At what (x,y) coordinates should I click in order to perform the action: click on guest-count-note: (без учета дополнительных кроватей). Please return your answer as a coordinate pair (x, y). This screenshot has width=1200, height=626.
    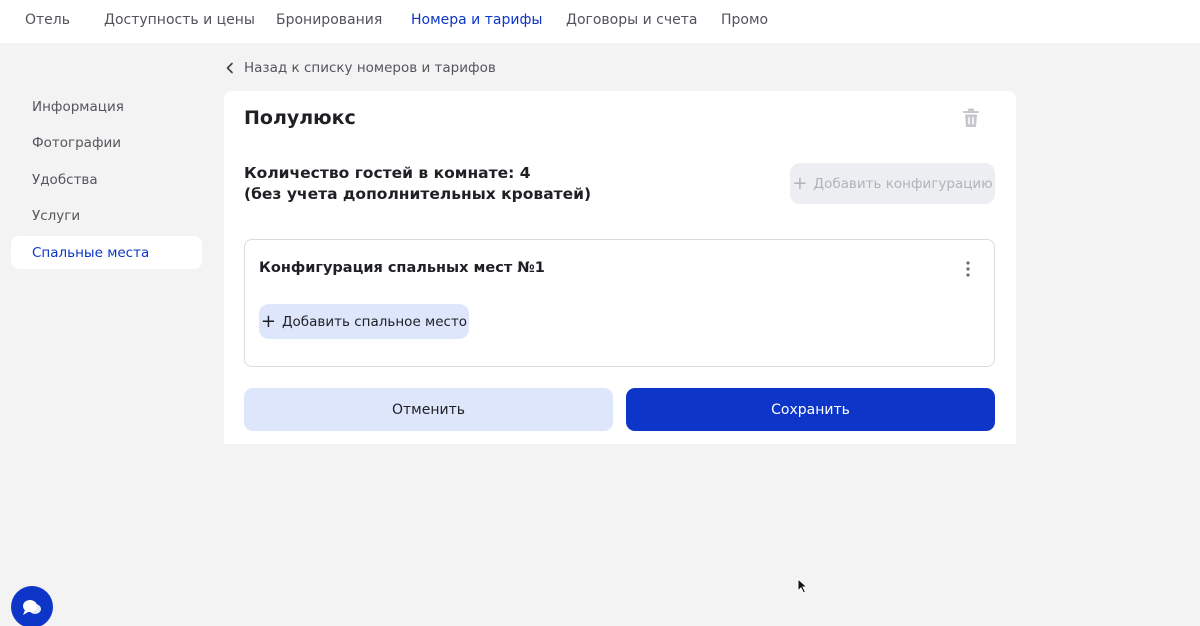
    Looking at the image, I should click on (418, 194).